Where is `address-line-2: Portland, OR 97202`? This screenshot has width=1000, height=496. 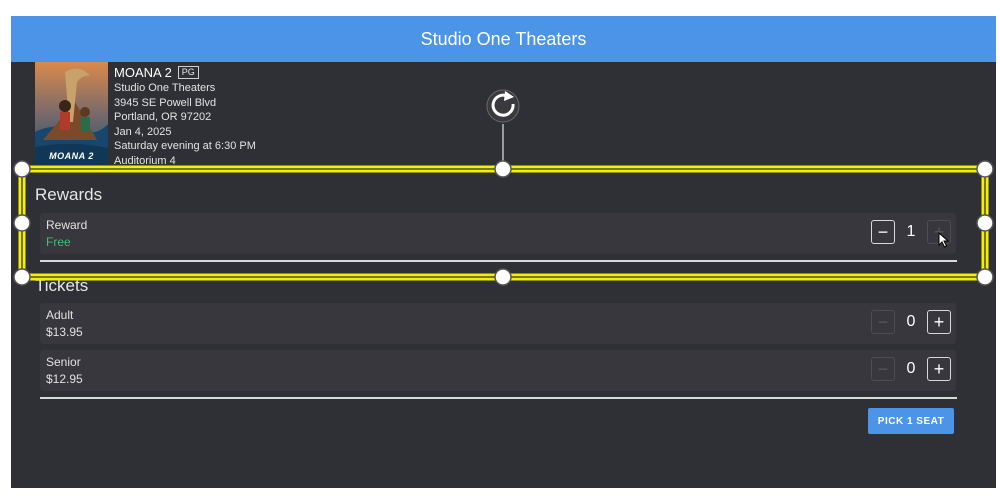 address-line-2: Portland, OR 97202 is located at coordinates (163, 117).